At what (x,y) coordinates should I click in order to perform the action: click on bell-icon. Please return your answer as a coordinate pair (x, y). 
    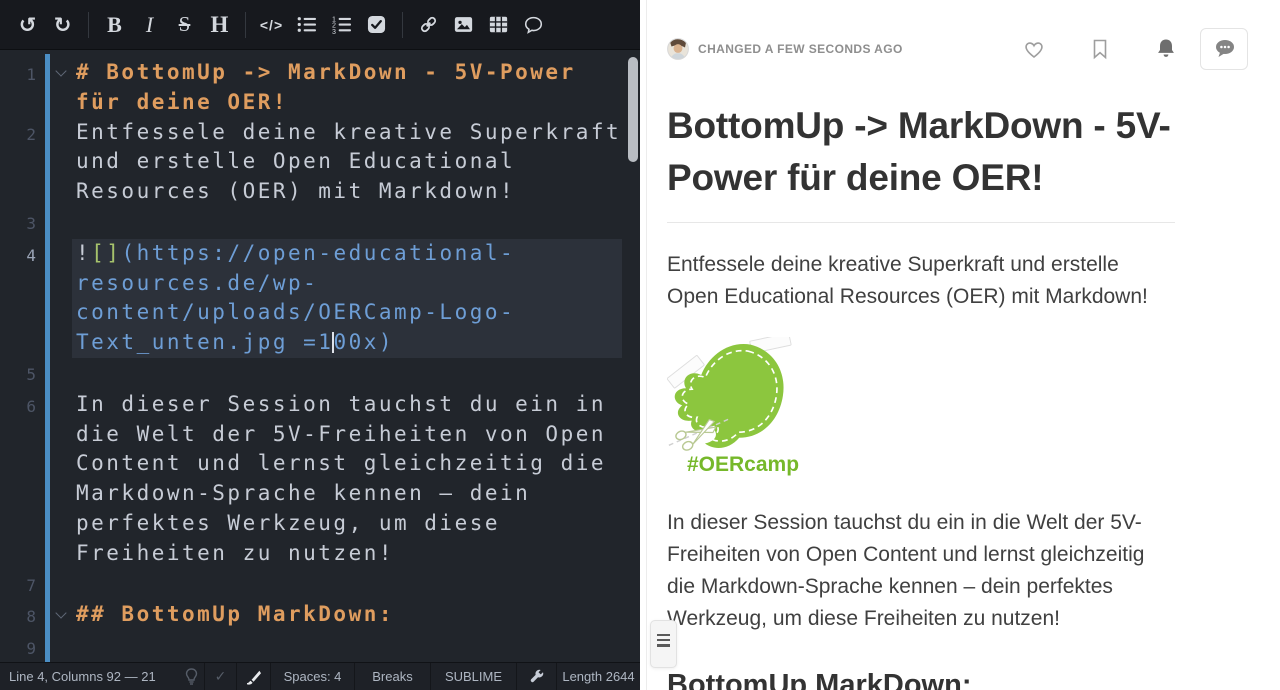
    Looking at the image, I should click on (1166, 49).